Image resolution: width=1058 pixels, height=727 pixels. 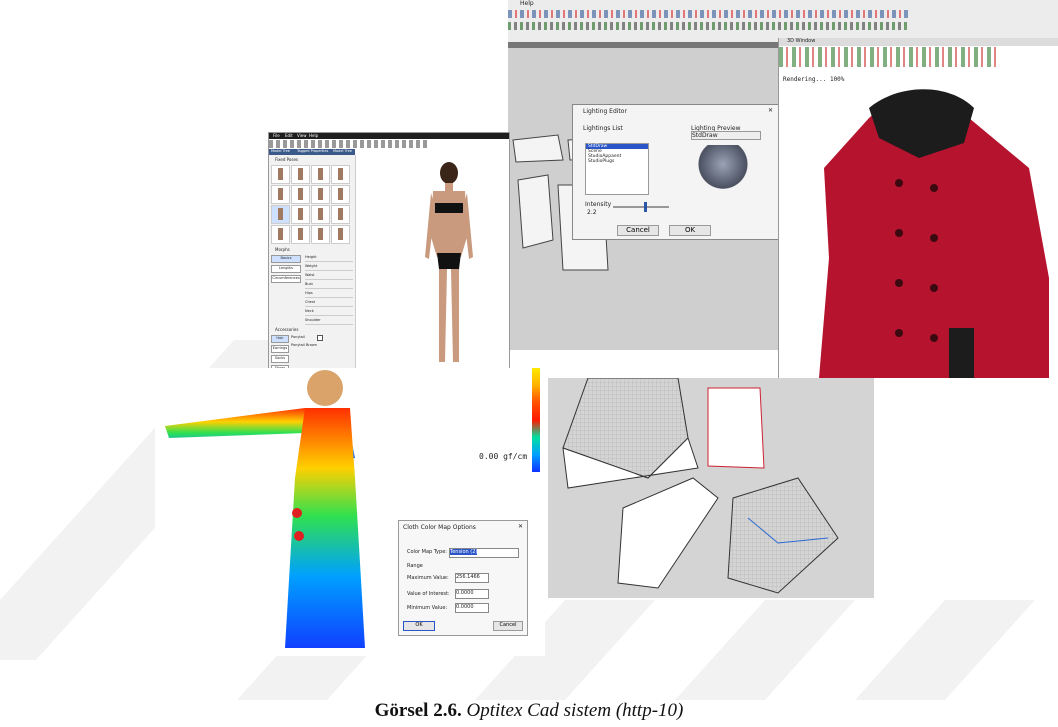 I want to click on render-window: 3D Window Rendering... 100%, so click(x=918, y=216).